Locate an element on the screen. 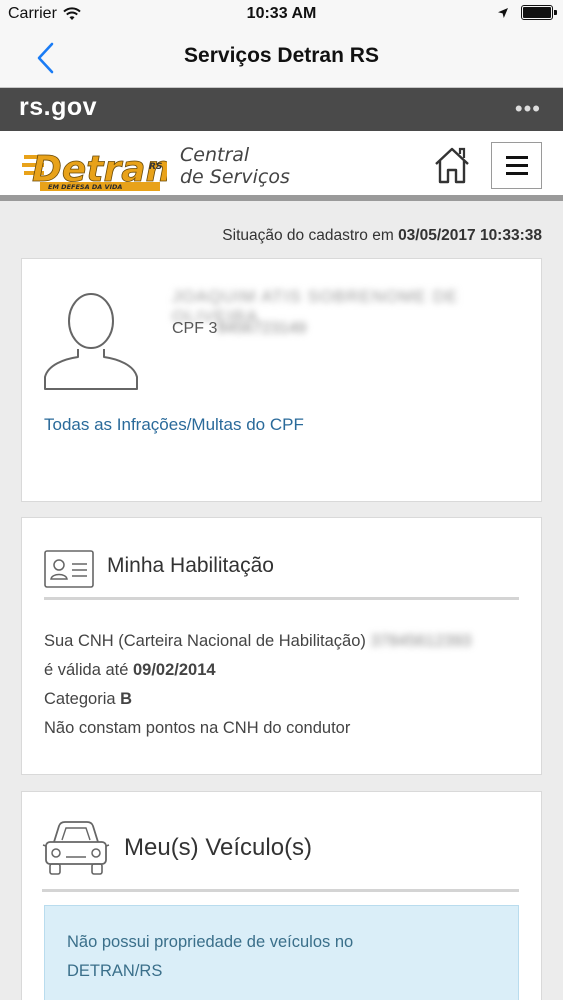  battery-fill is located at coordinates (537, 12).